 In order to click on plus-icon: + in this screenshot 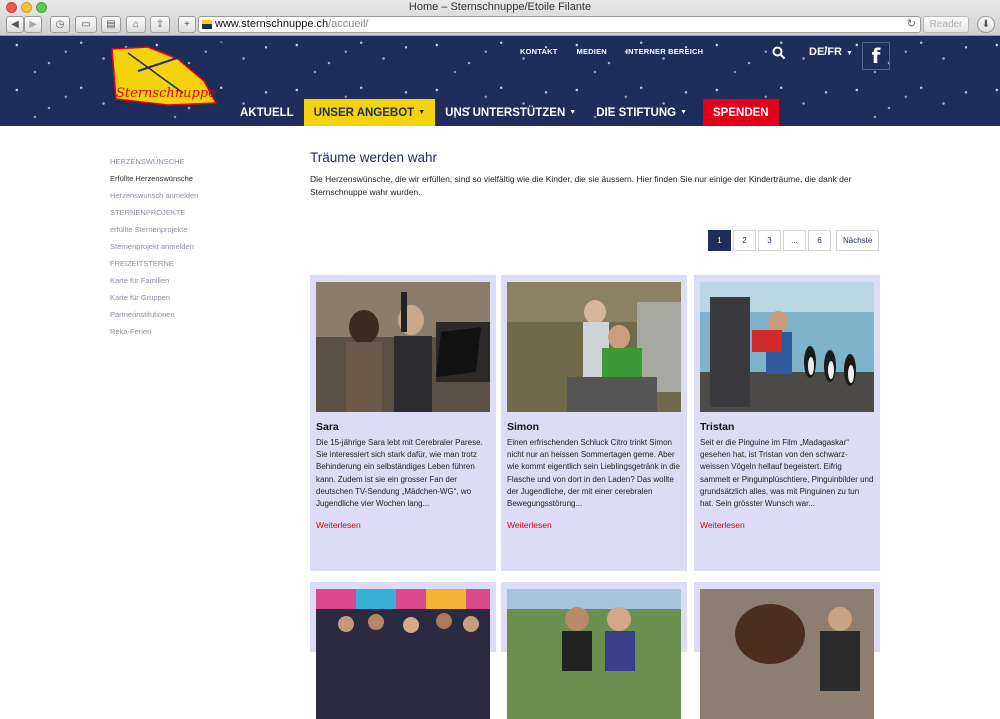, I will do `click(187, 24)`.